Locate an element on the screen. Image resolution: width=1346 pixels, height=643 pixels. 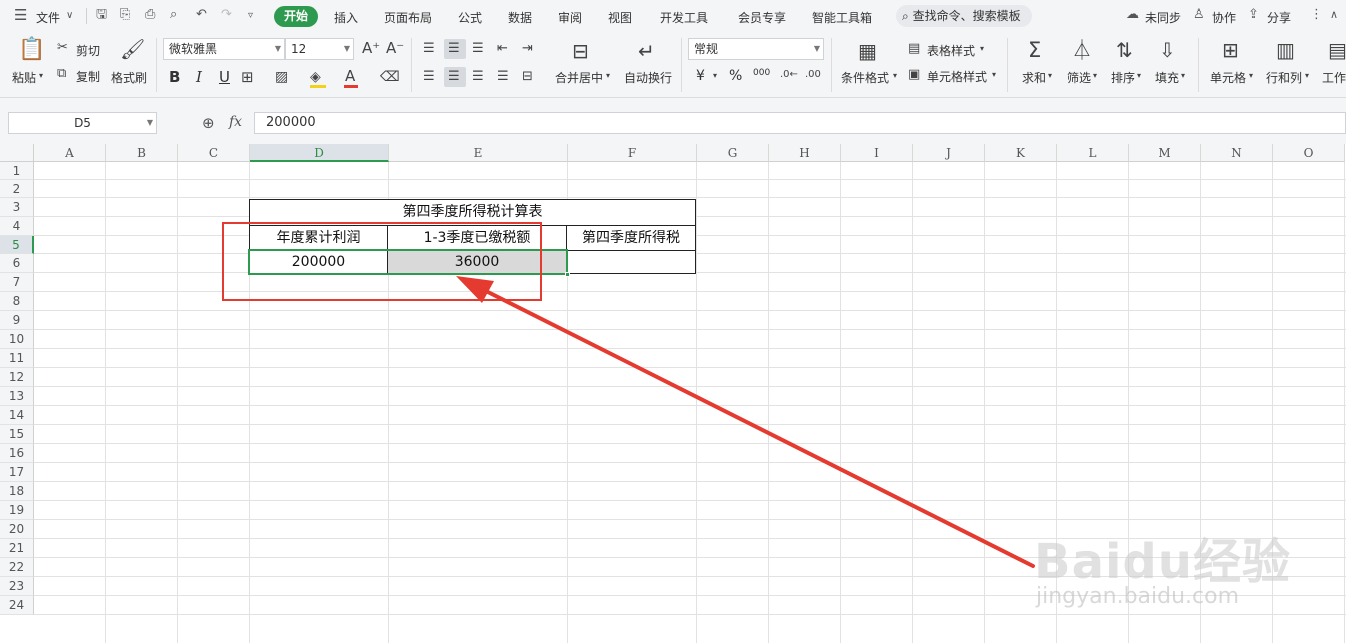
hamburger-menu-icon: ☰ is located at coordinates (20, 15).